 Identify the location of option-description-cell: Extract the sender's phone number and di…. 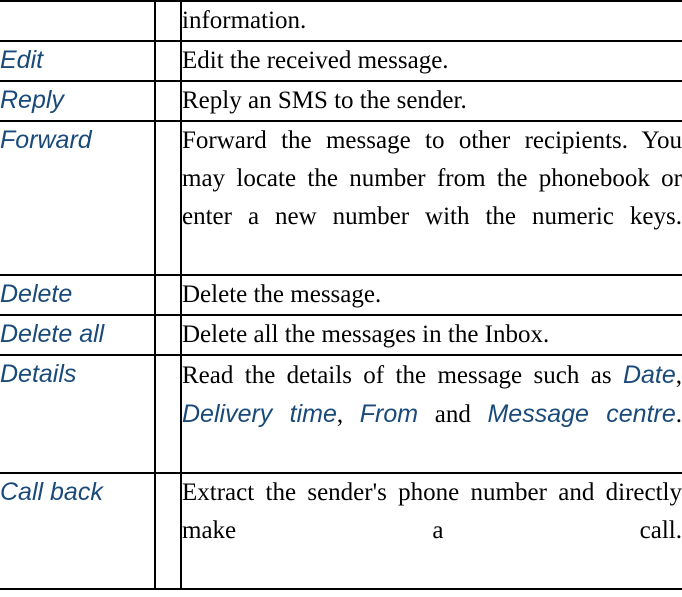
(431, 531).